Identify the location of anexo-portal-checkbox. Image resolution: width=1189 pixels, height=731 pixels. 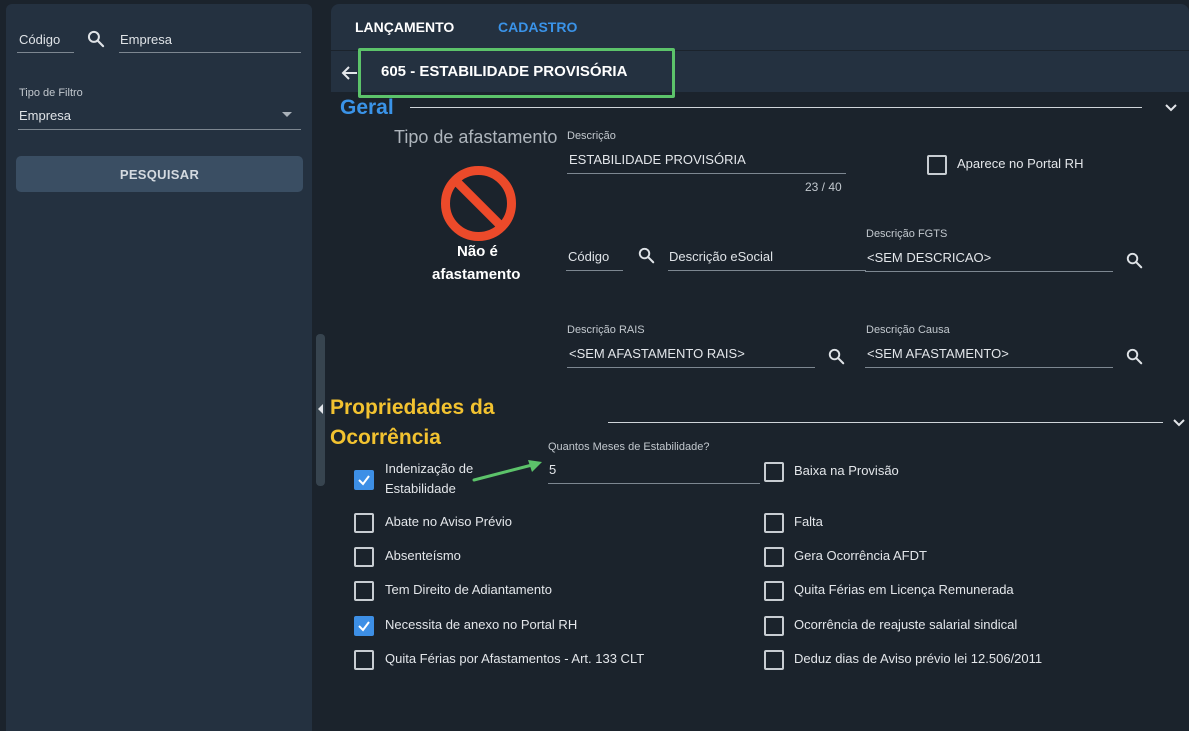
(364, 626).